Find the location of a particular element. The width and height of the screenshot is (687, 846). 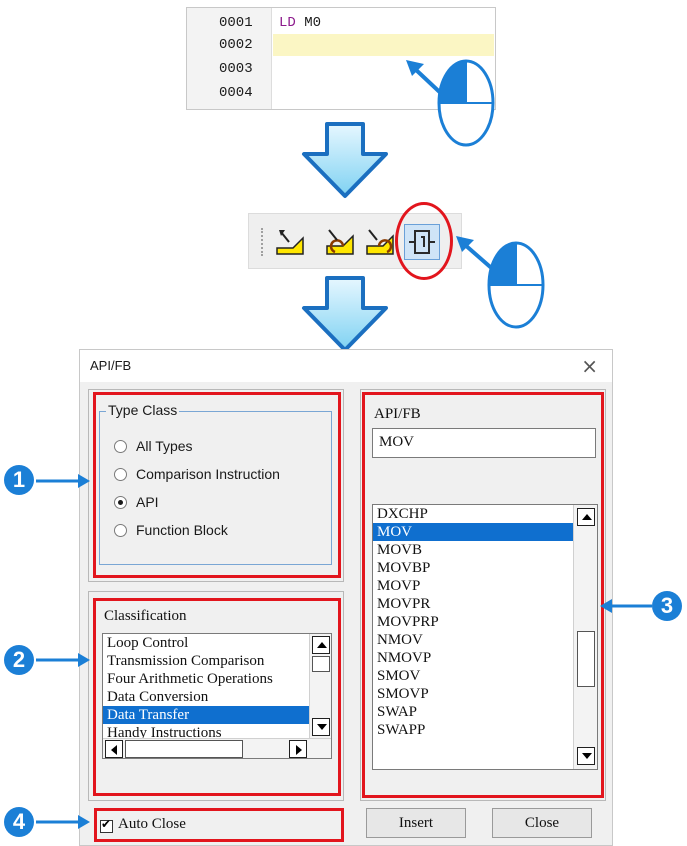

close-icon: × is located at coordinates (589, 366).